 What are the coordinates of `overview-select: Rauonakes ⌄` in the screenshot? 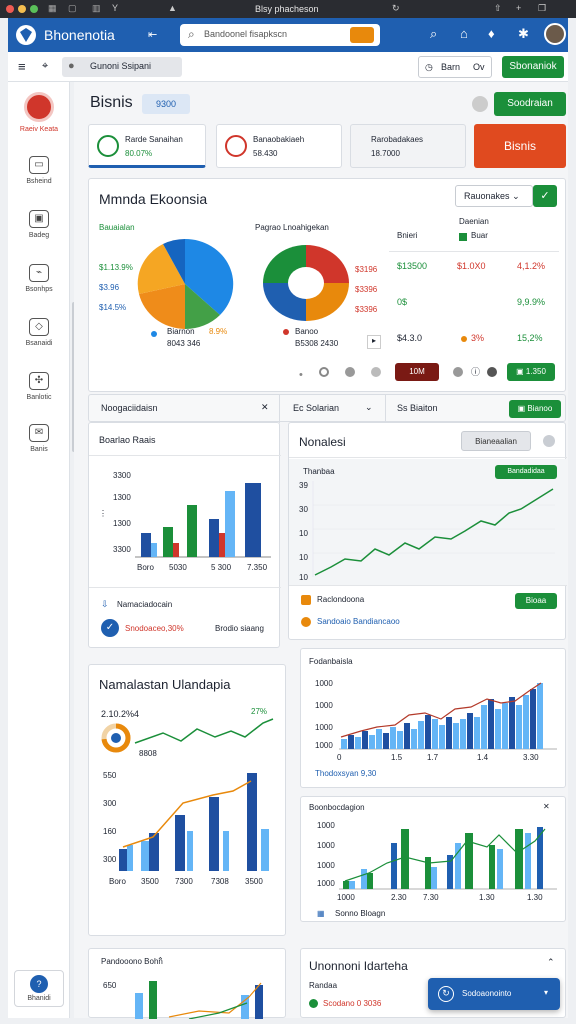 It's located at (494, 196).